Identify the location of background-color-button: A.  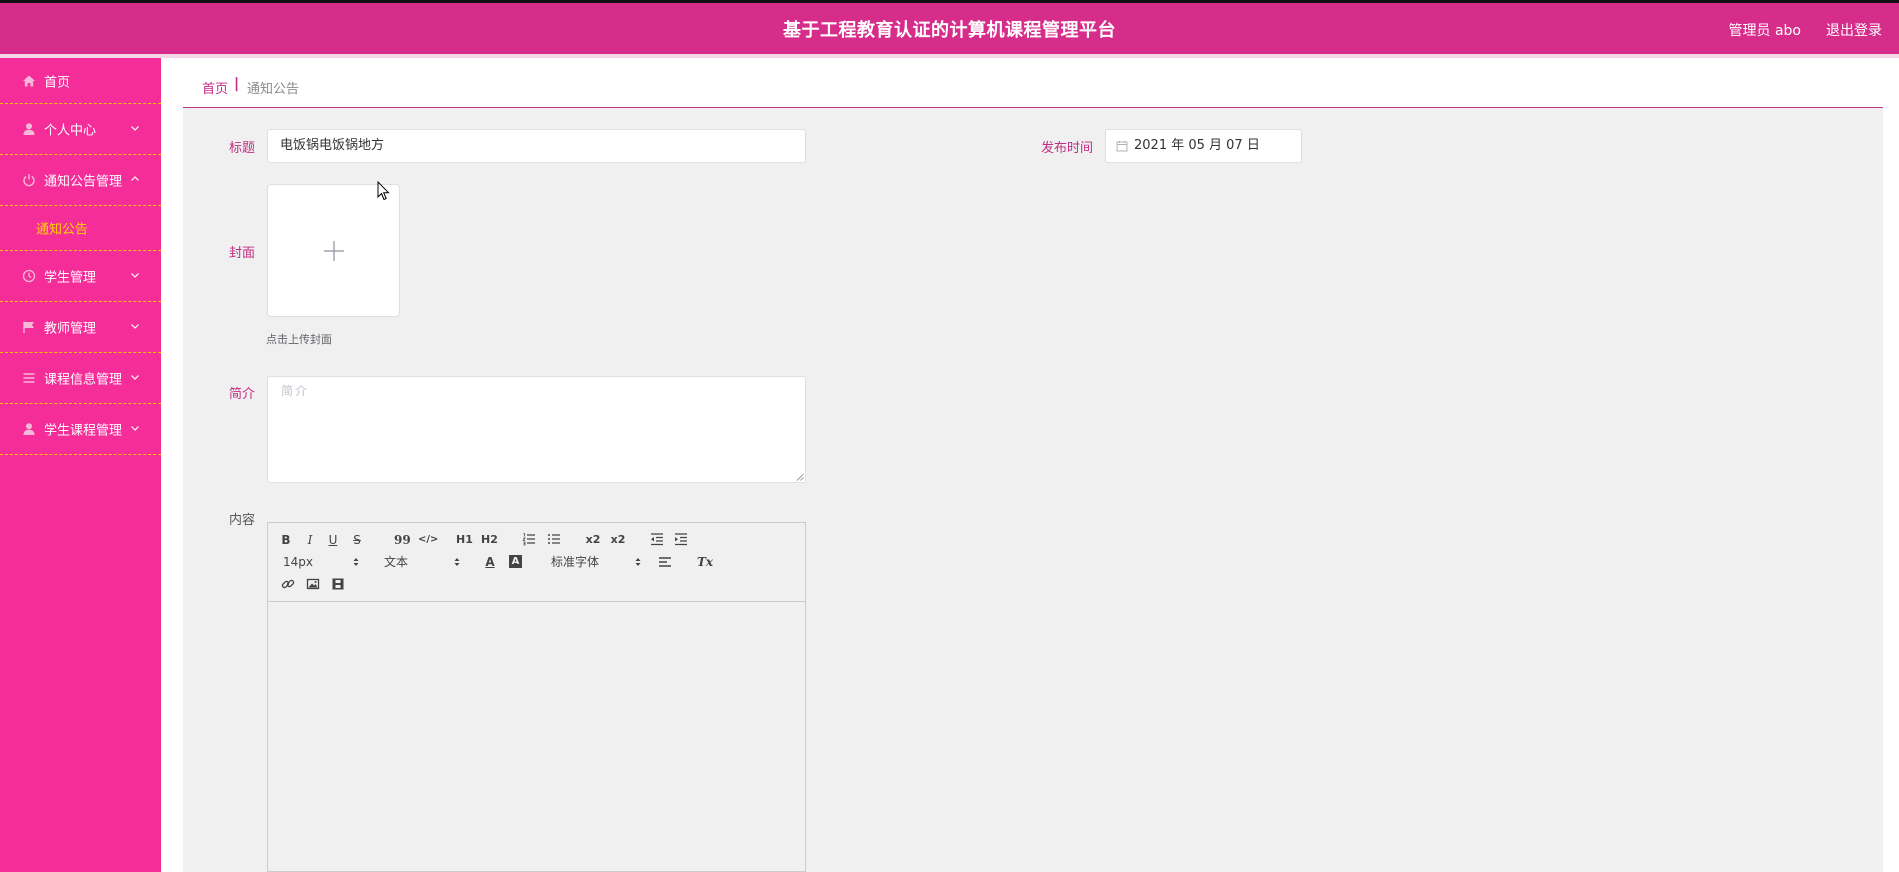
(515, 561).